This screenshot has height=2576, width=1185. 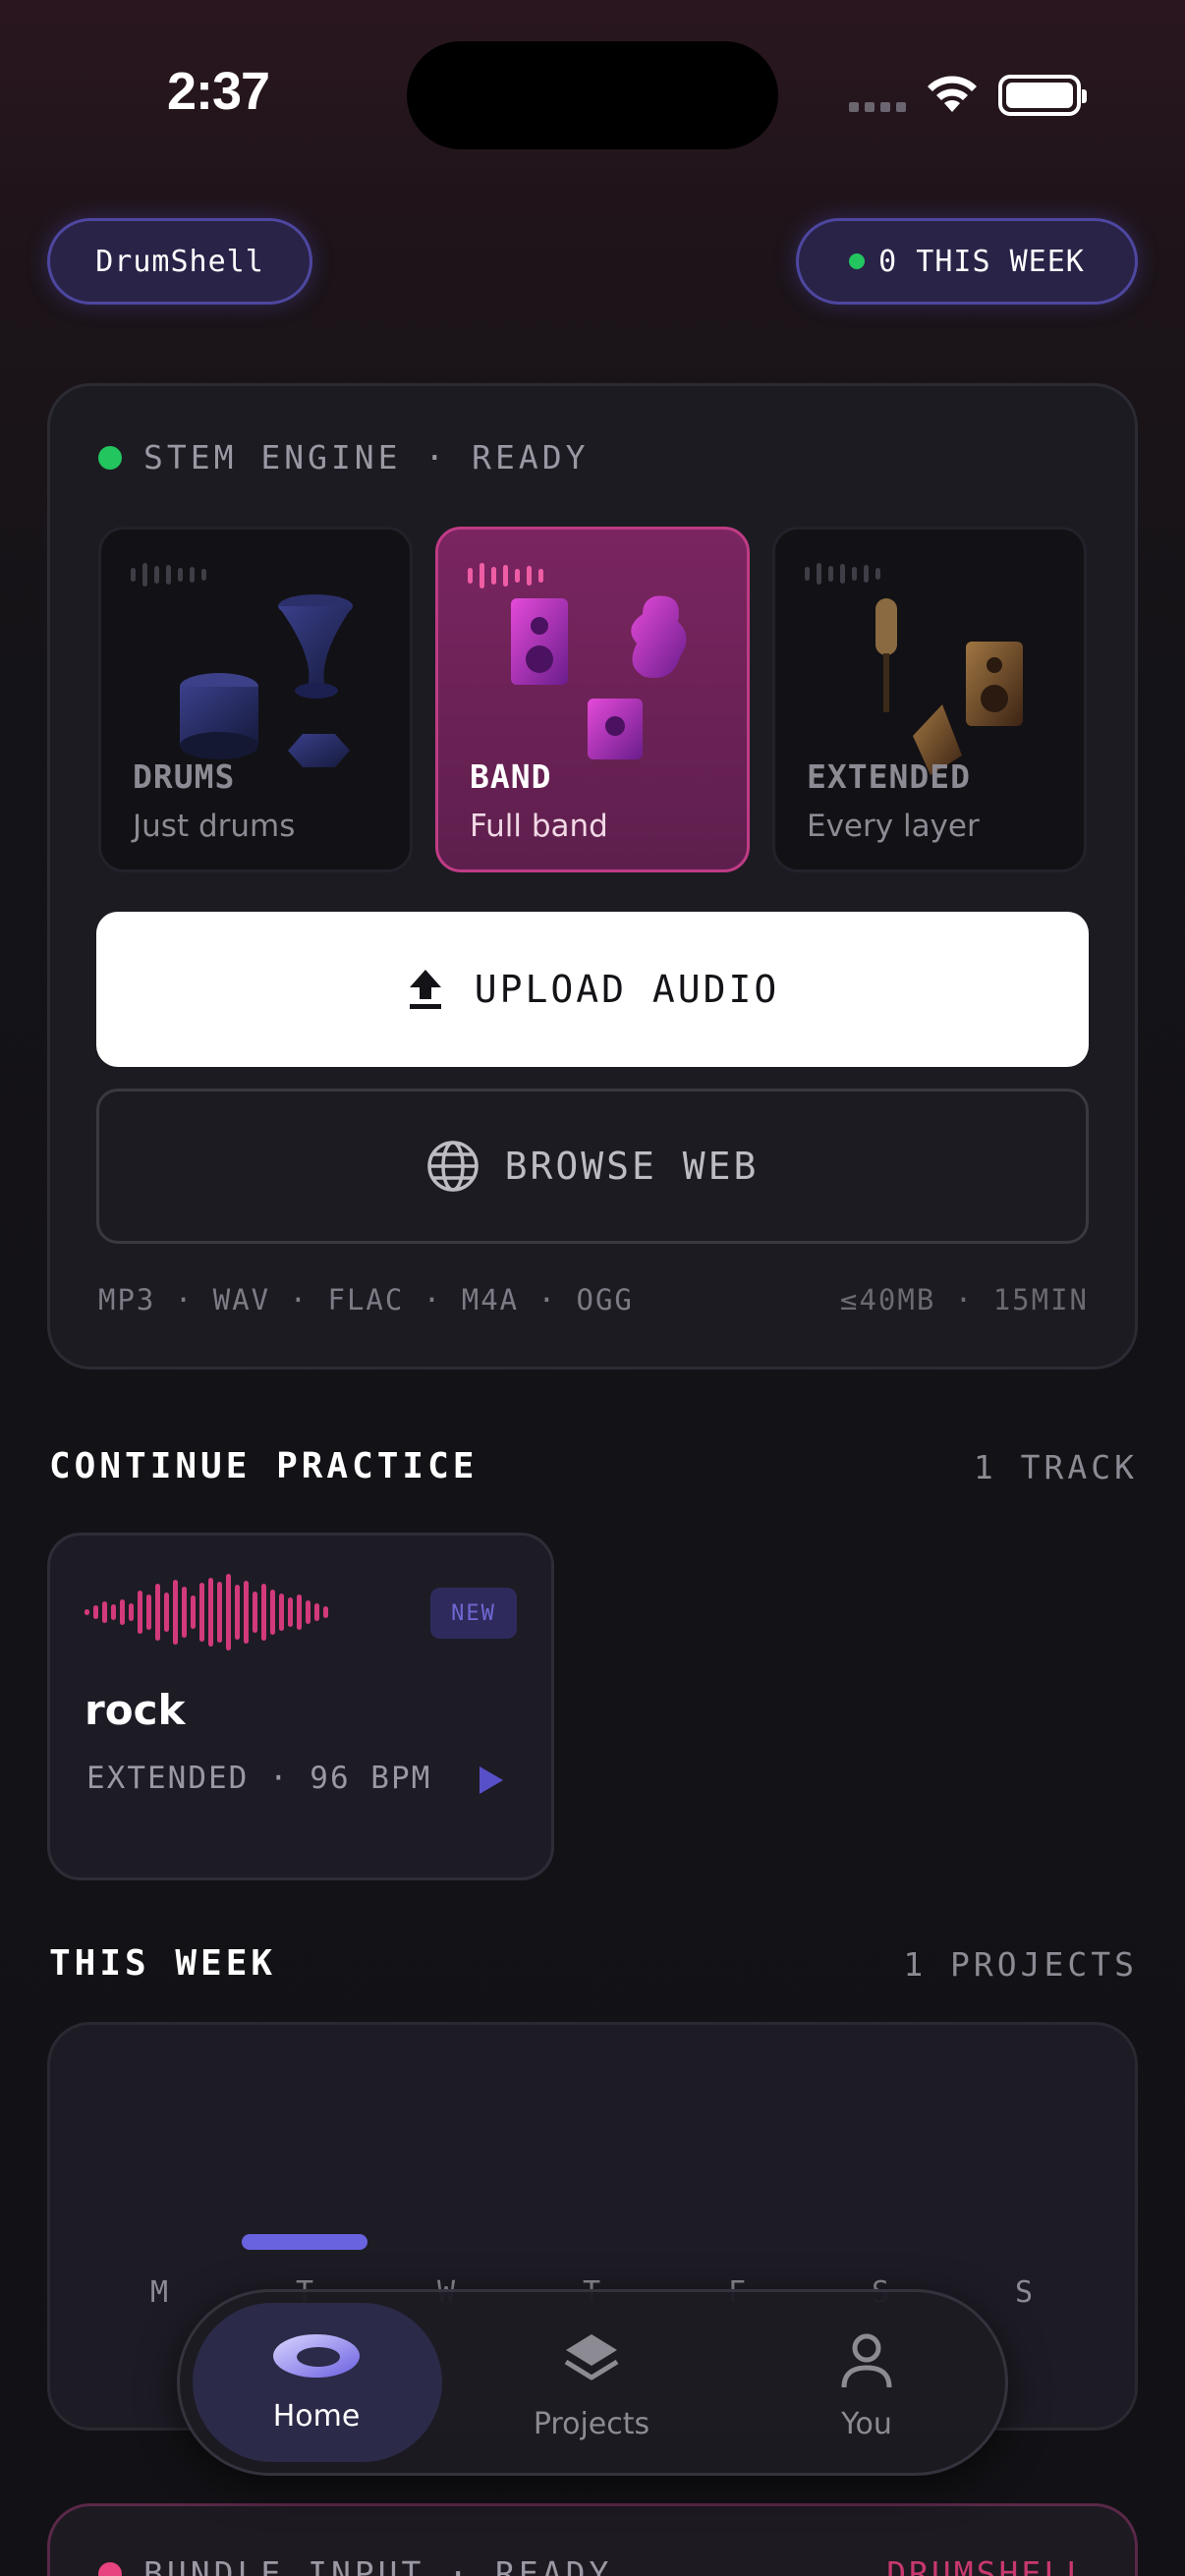 I want to click on mode-name: EXTENDED, so click(x=889, y=776).